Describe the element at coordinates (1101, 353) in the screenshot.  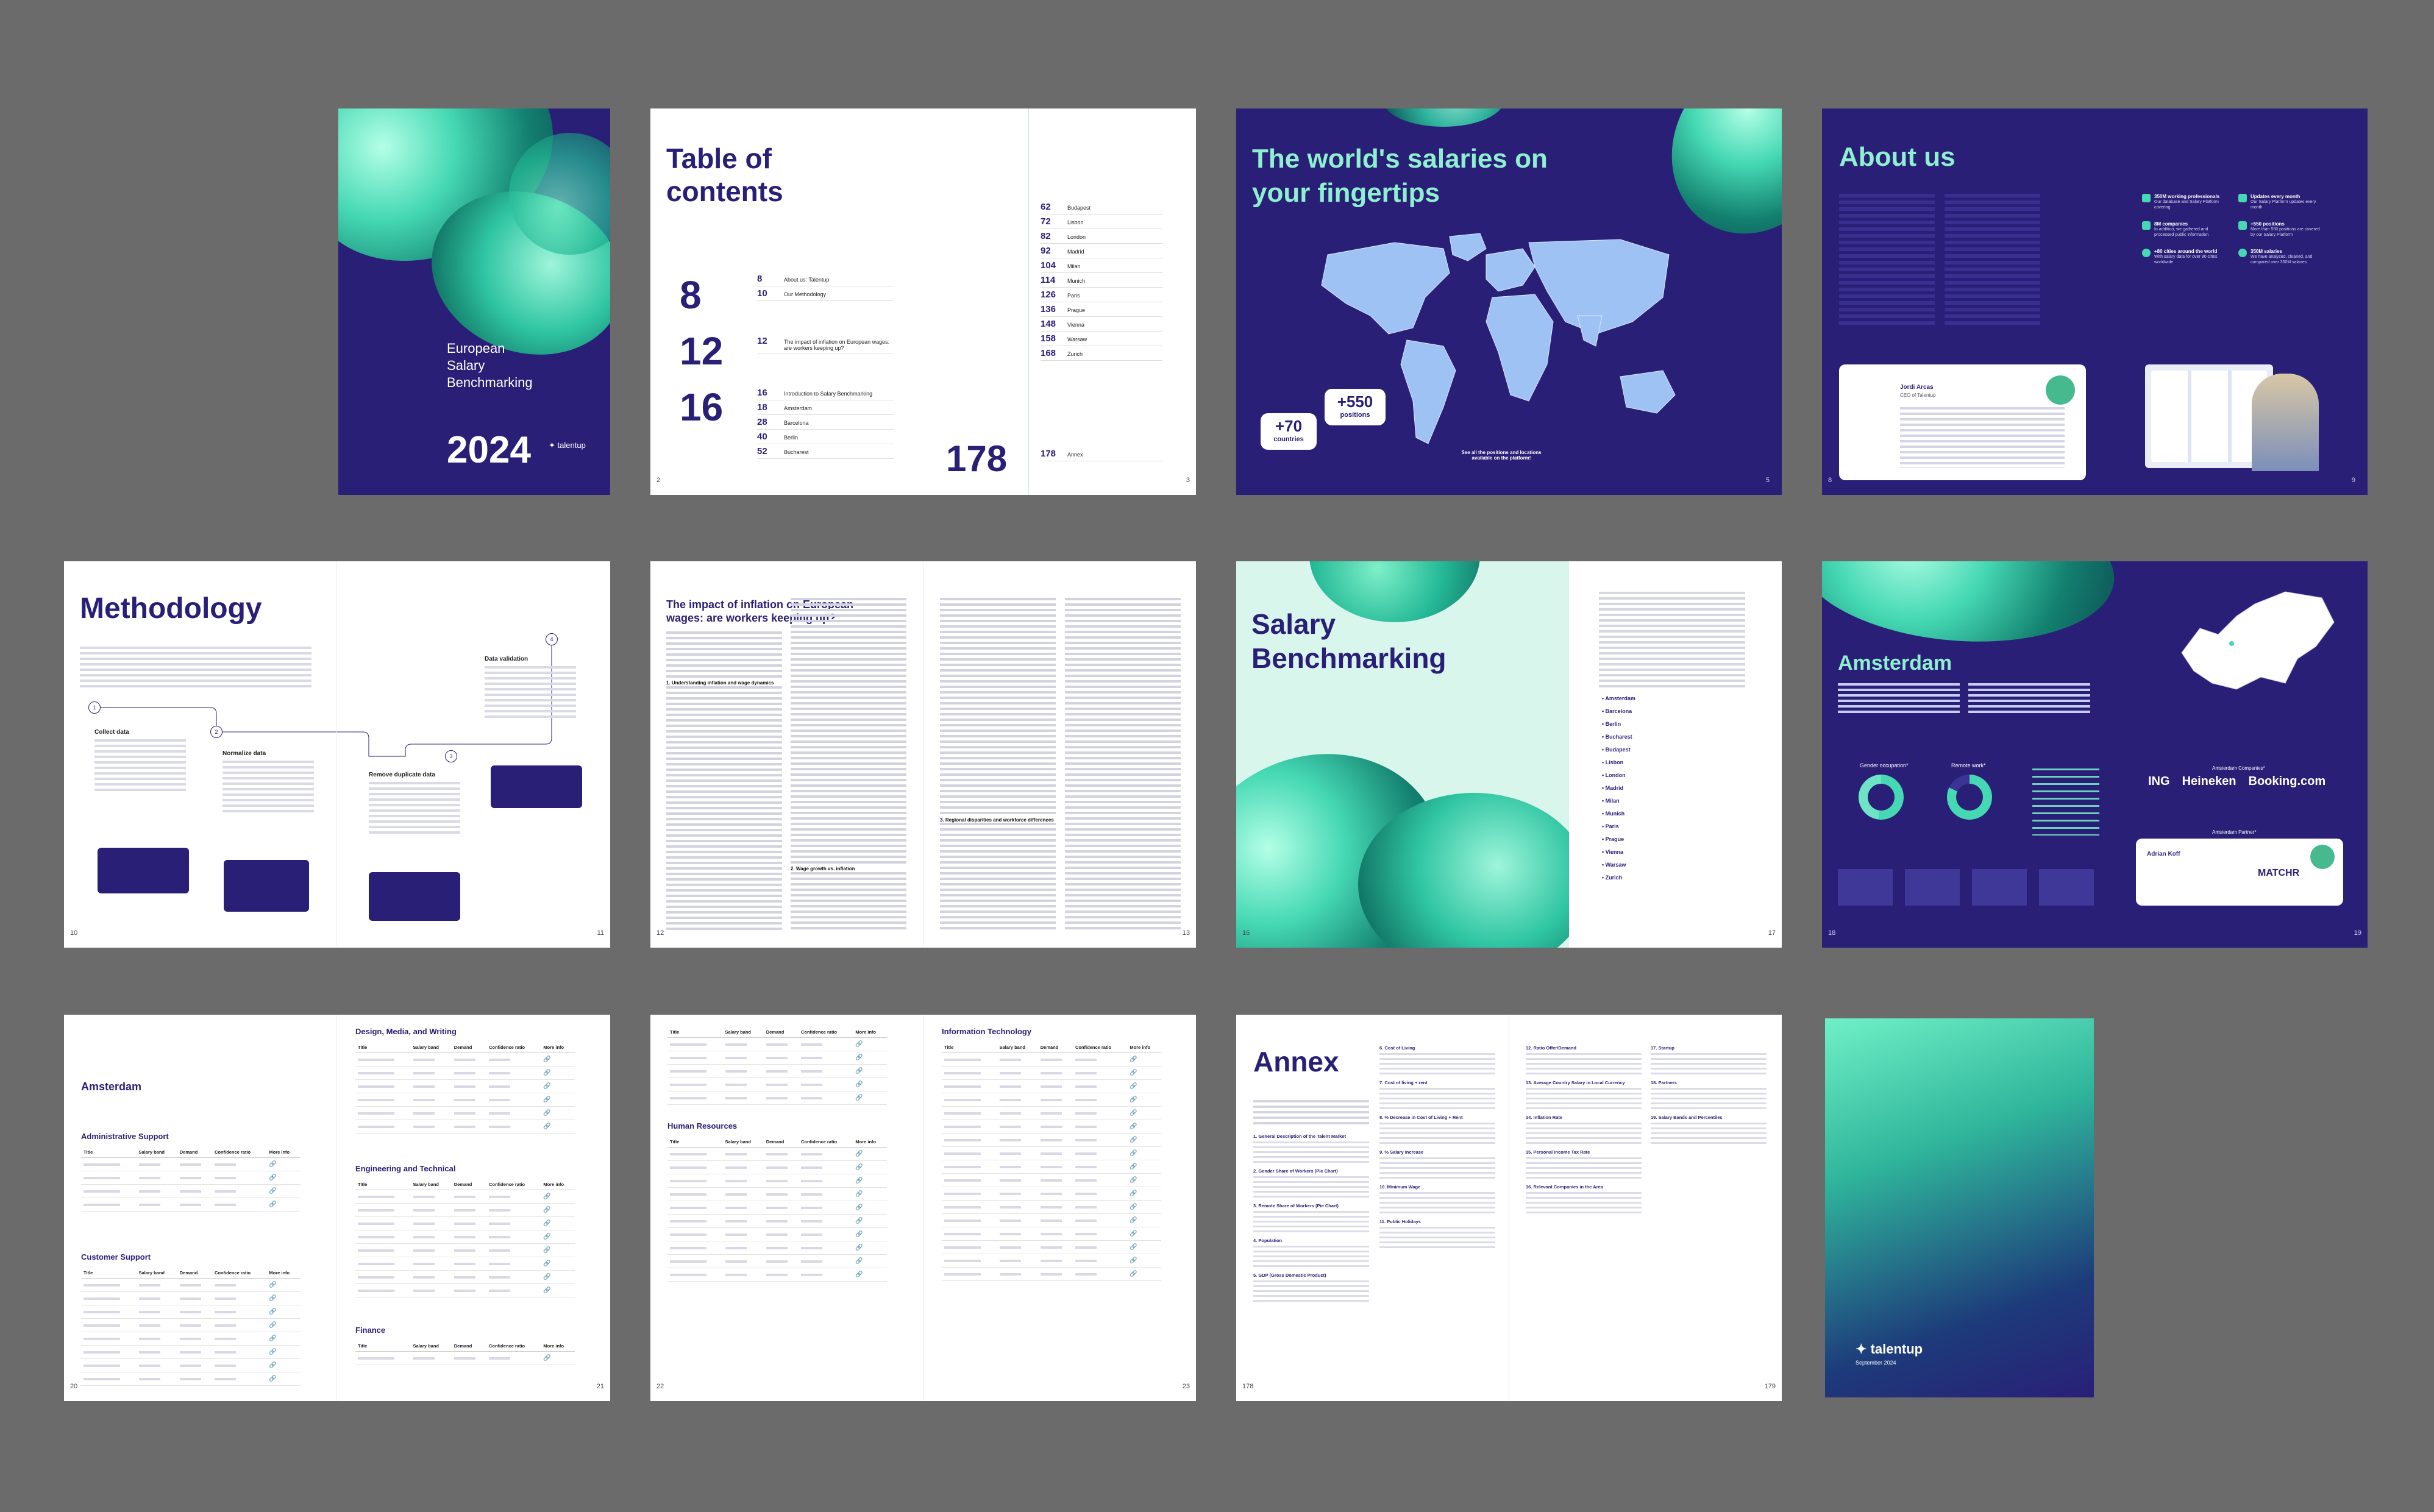
I see `toc-entry: 168 Zurich` at that location.